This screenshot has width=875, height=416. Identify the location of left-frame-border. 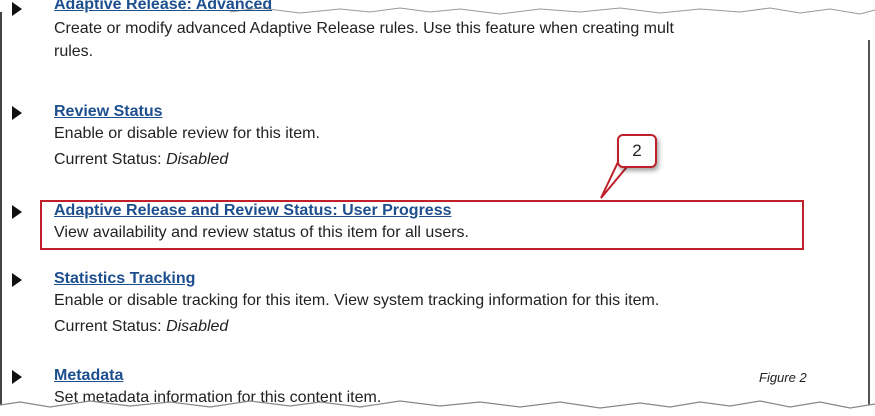
(1, 208).